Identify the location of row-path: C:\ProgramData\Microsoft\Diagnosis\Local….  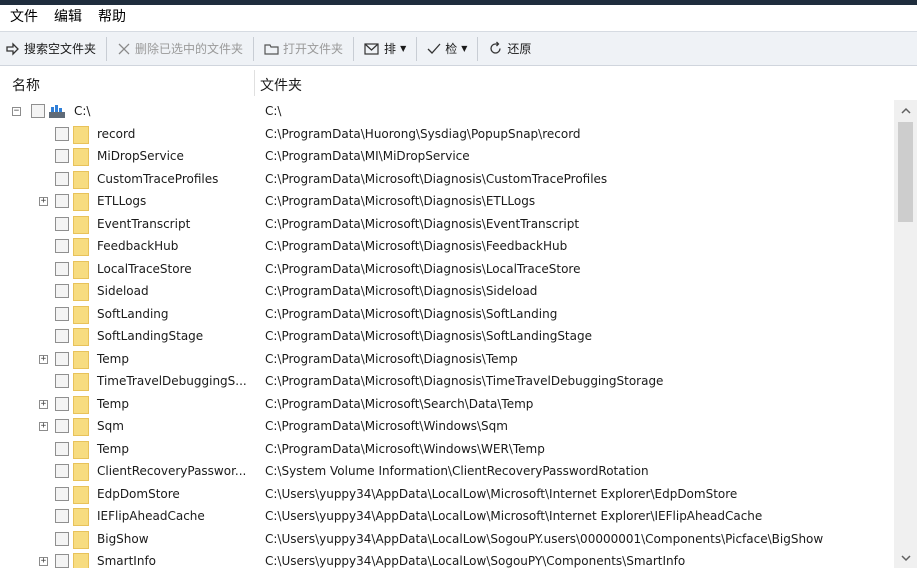
(423, 268).